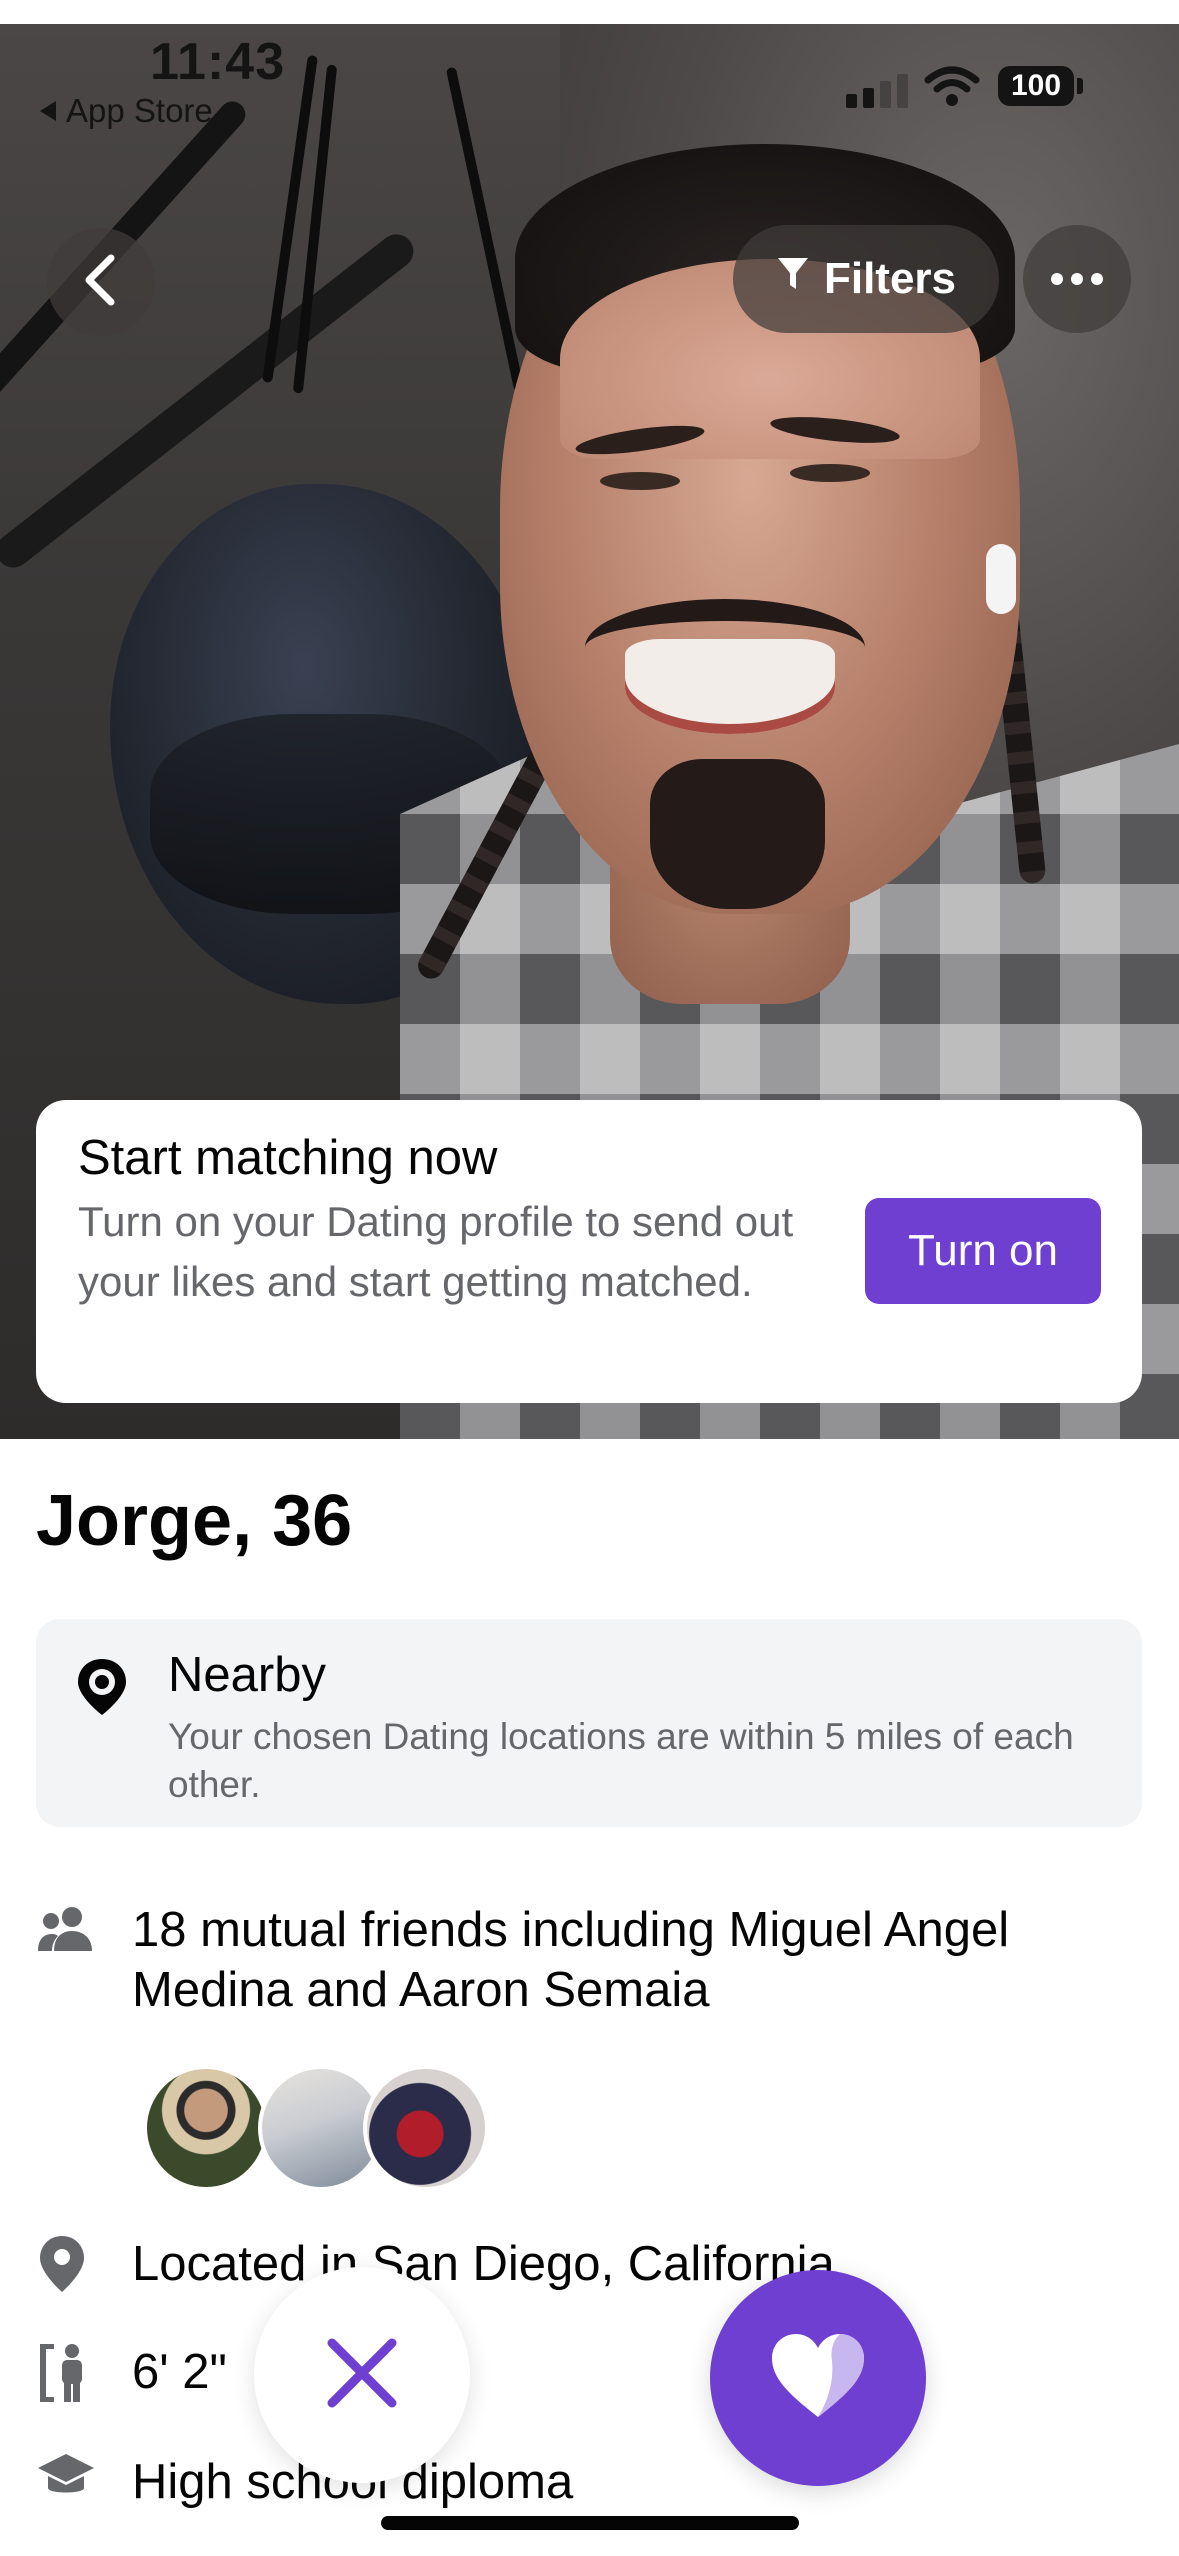 Image resolution: width=1179 pixels, height=2556 pixels. I want to click on back-chevron-icon, so click(101, 282).